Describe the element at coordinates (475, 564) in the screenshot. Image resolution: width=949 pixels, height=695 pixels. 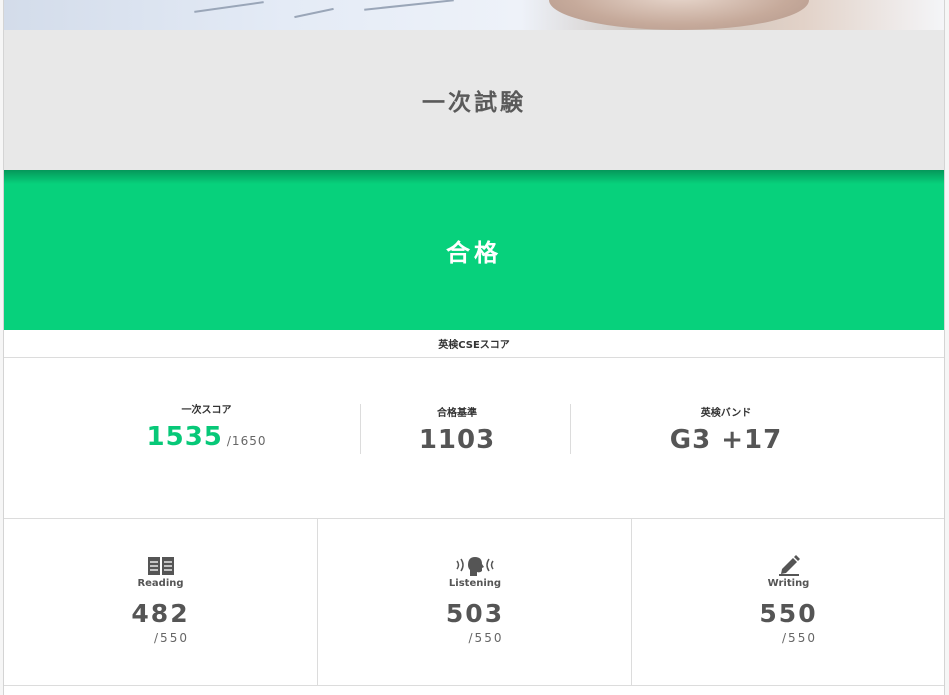
I see `speaking-head-icon` at that location.